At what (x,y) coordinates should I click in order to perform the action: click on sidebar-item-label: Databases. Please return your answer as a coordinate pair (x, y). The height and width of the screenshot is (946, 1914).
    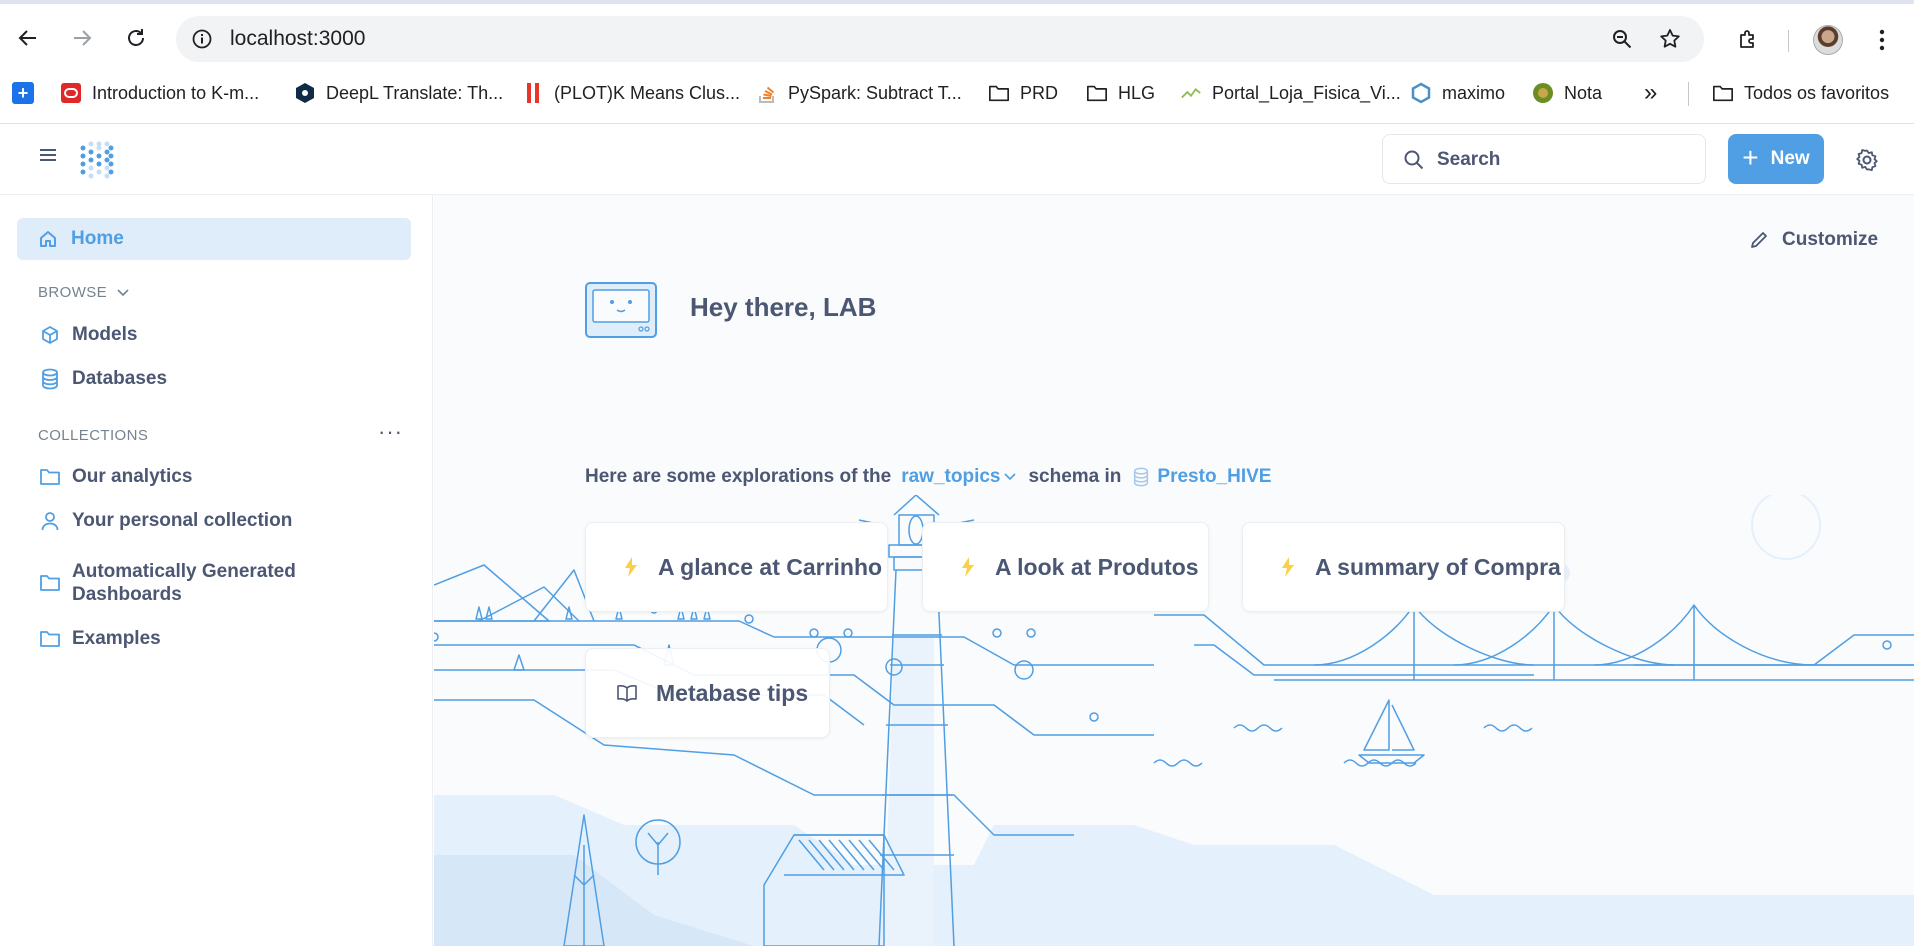
    Looking at the image, I should click on (120, 378).